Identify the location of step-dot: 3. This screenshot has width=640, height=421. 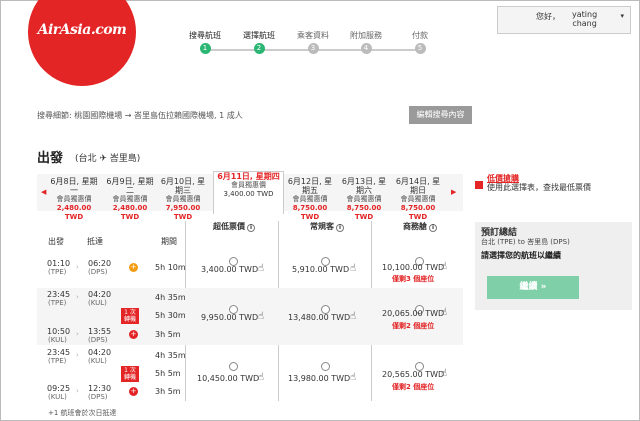
(313, 48).